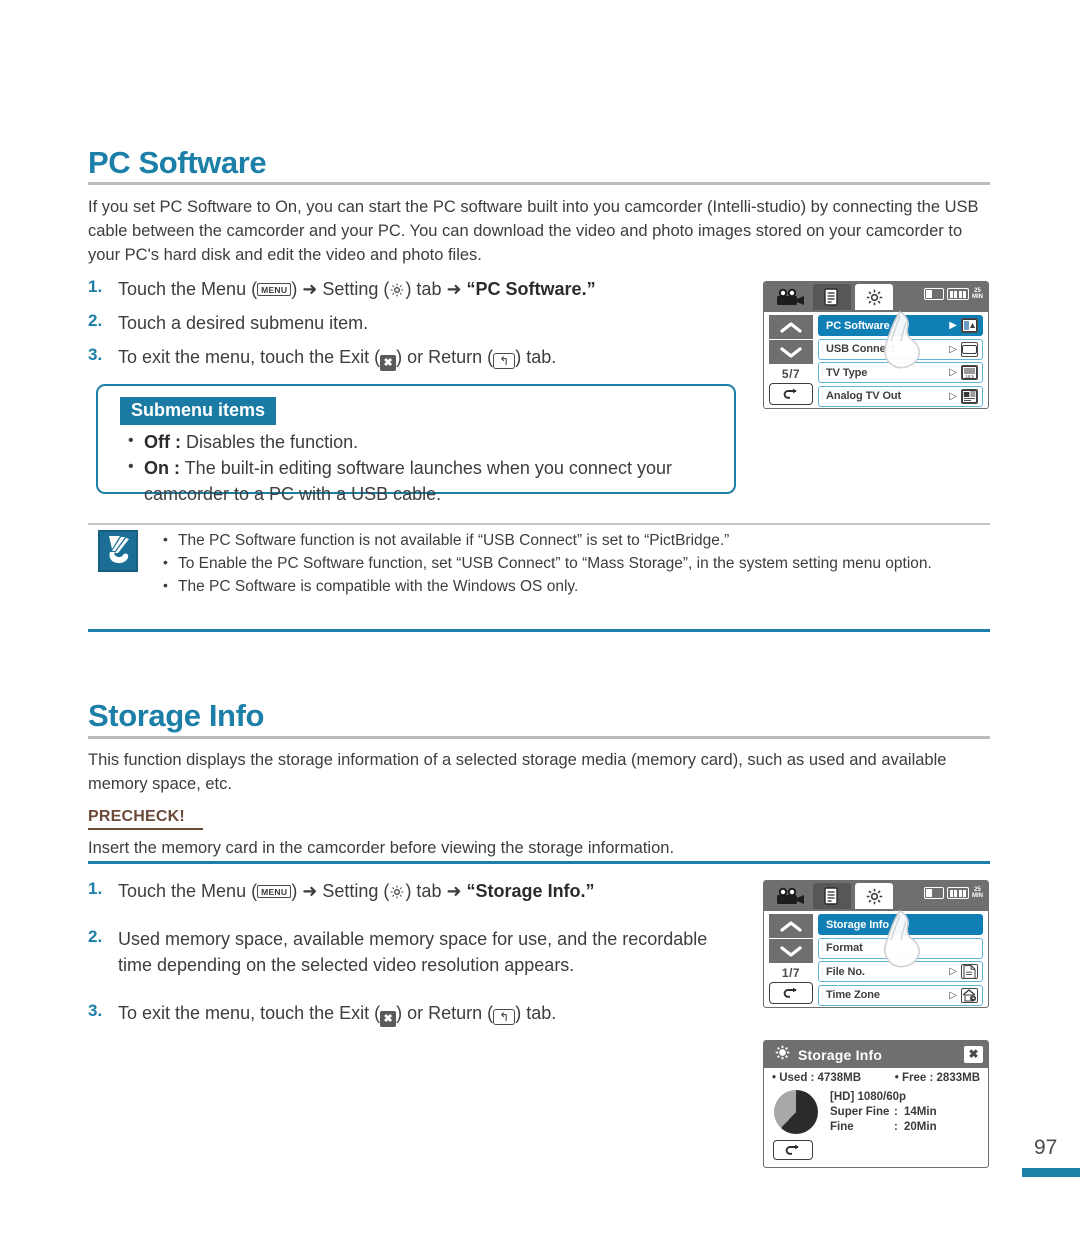  Describe the element at coordinates (243, 323) in the screenshot. I see `step-text: Touch a desired submenu item.` at that location.